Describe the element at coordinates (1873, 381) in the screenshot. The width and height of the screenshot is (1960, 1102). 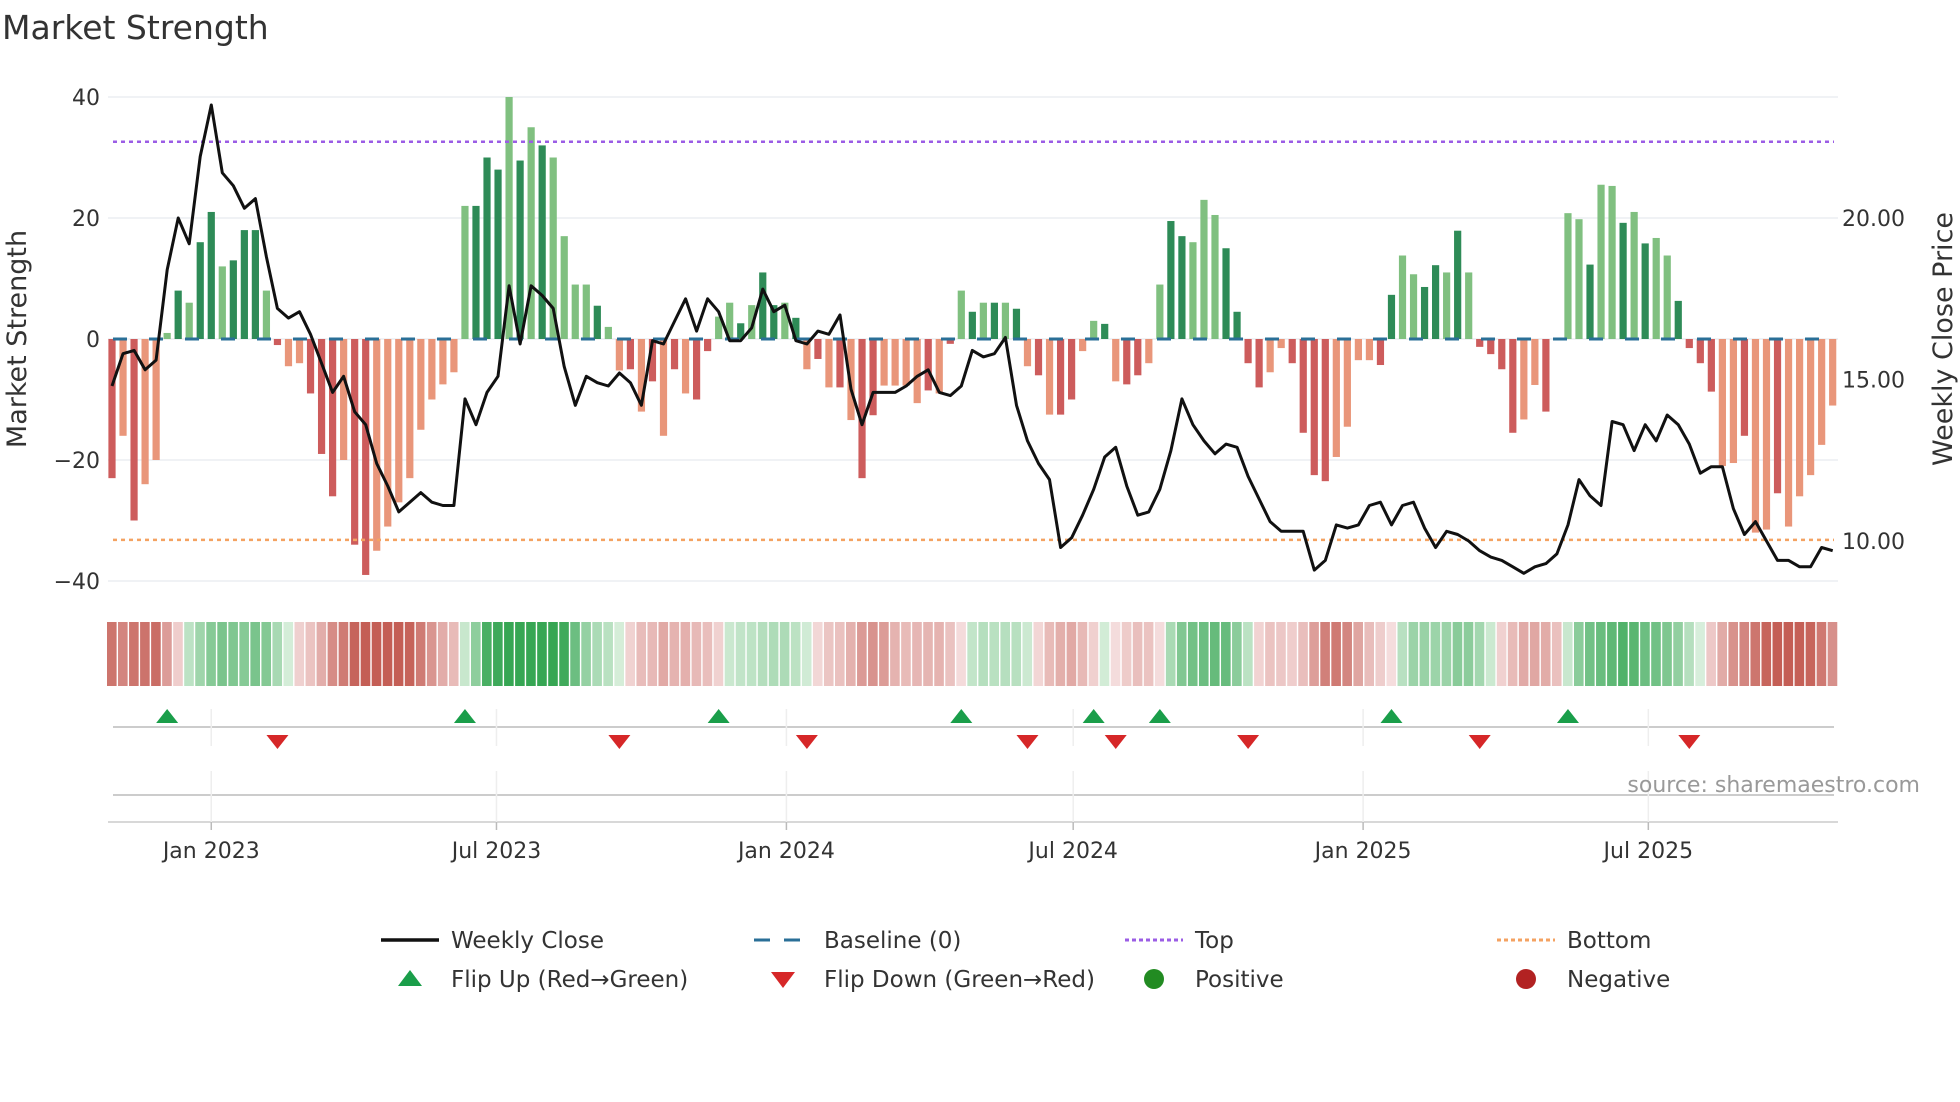
I see `y2-tick-label: 15.00` at that location.